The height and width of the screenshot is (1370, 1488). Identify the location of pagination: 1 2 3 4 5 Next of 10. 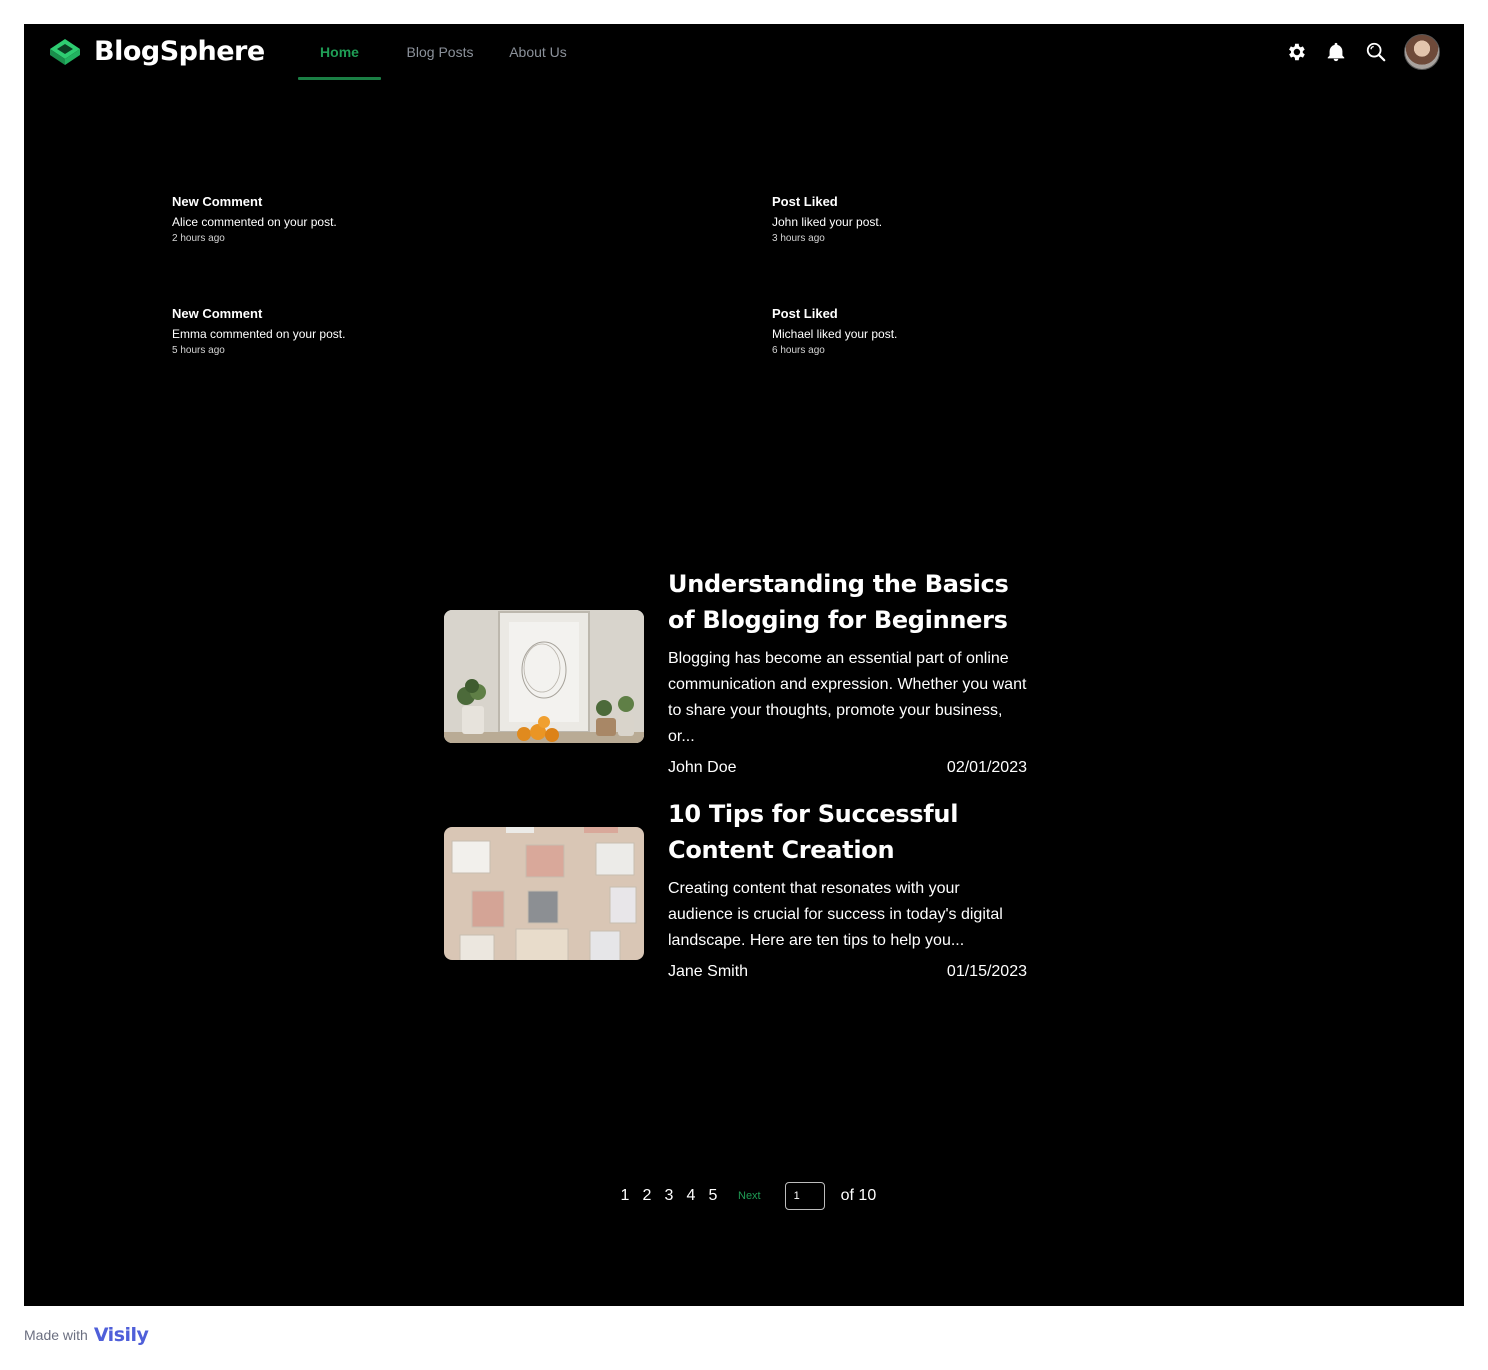
(745, 1196).